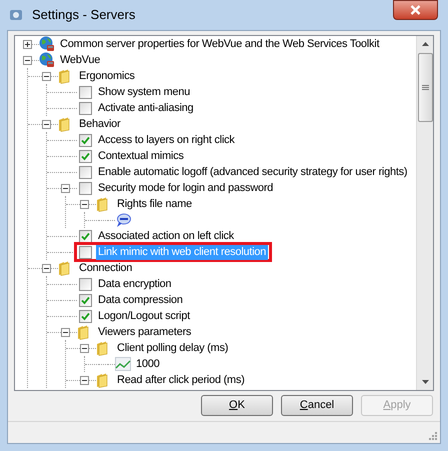  Describe the element at coordinates (433, 436) in the screenshot. I see `resize-grip-icon` at that location.